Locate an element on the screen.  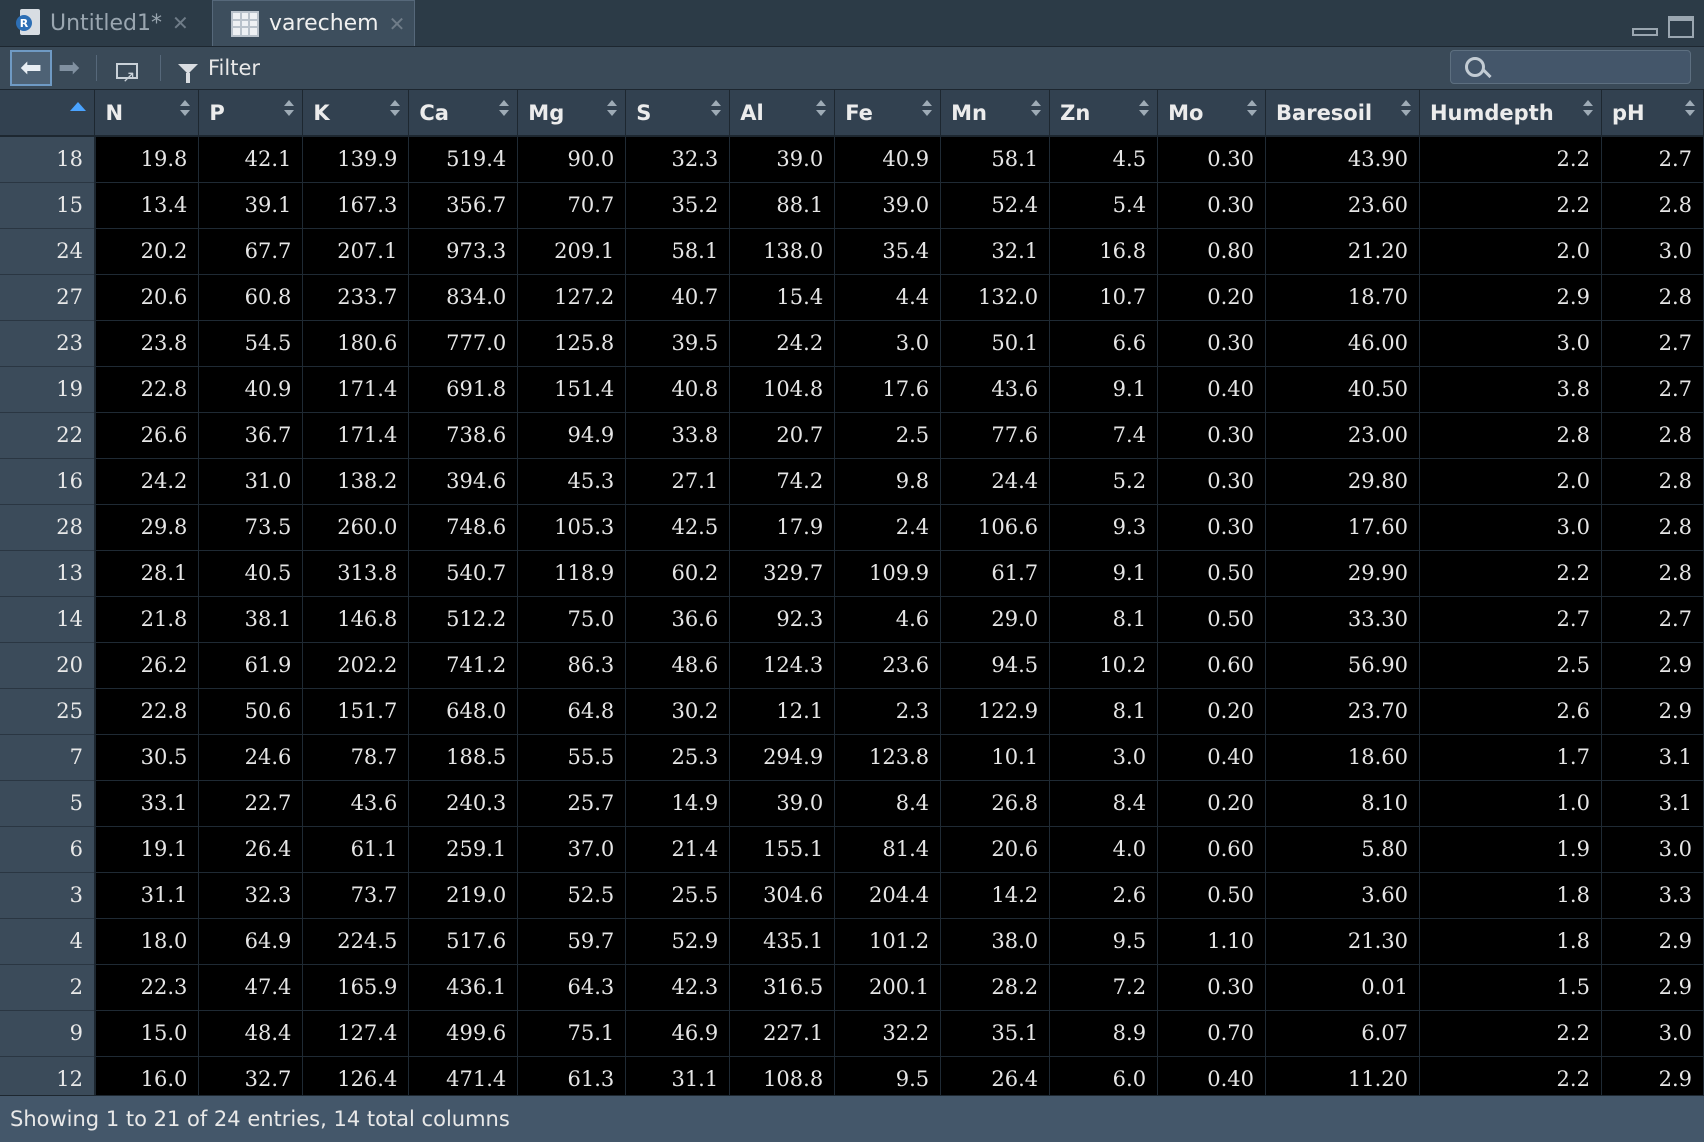
cell-s: 58.1 is located at coordinates (678, 251).